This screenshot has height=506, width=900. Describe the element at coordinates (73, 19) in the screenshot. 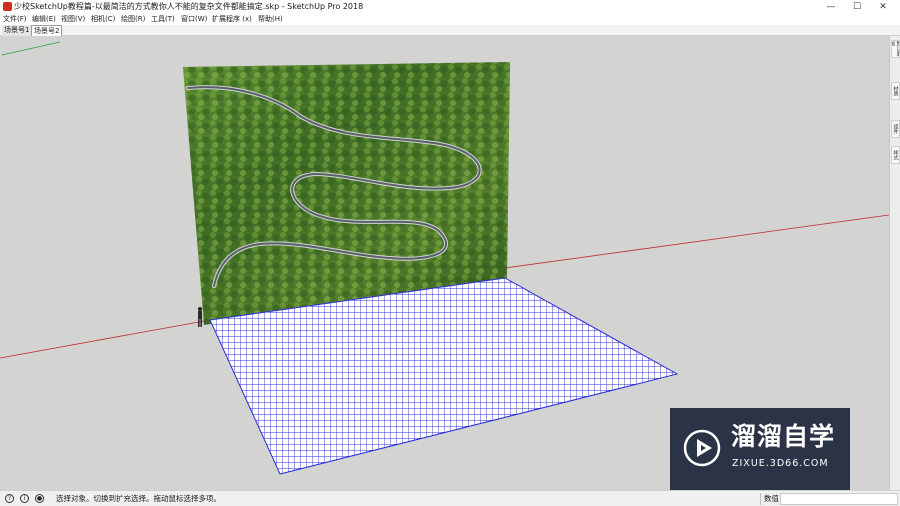

I see `menu-view: 视图(V)` at that location.